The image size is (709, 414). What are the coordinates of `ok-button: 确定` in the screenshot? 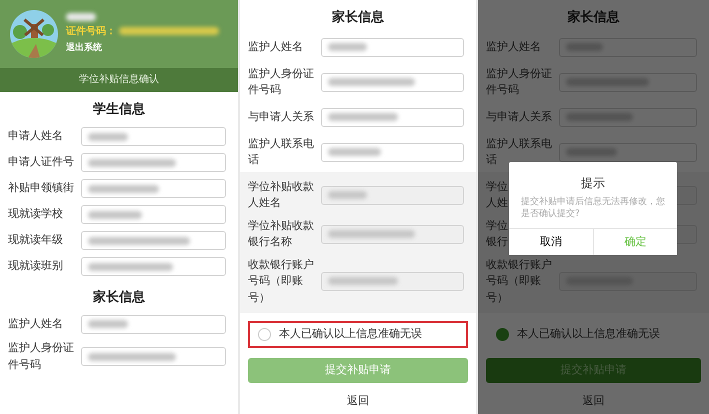 It's located at (634, 242).